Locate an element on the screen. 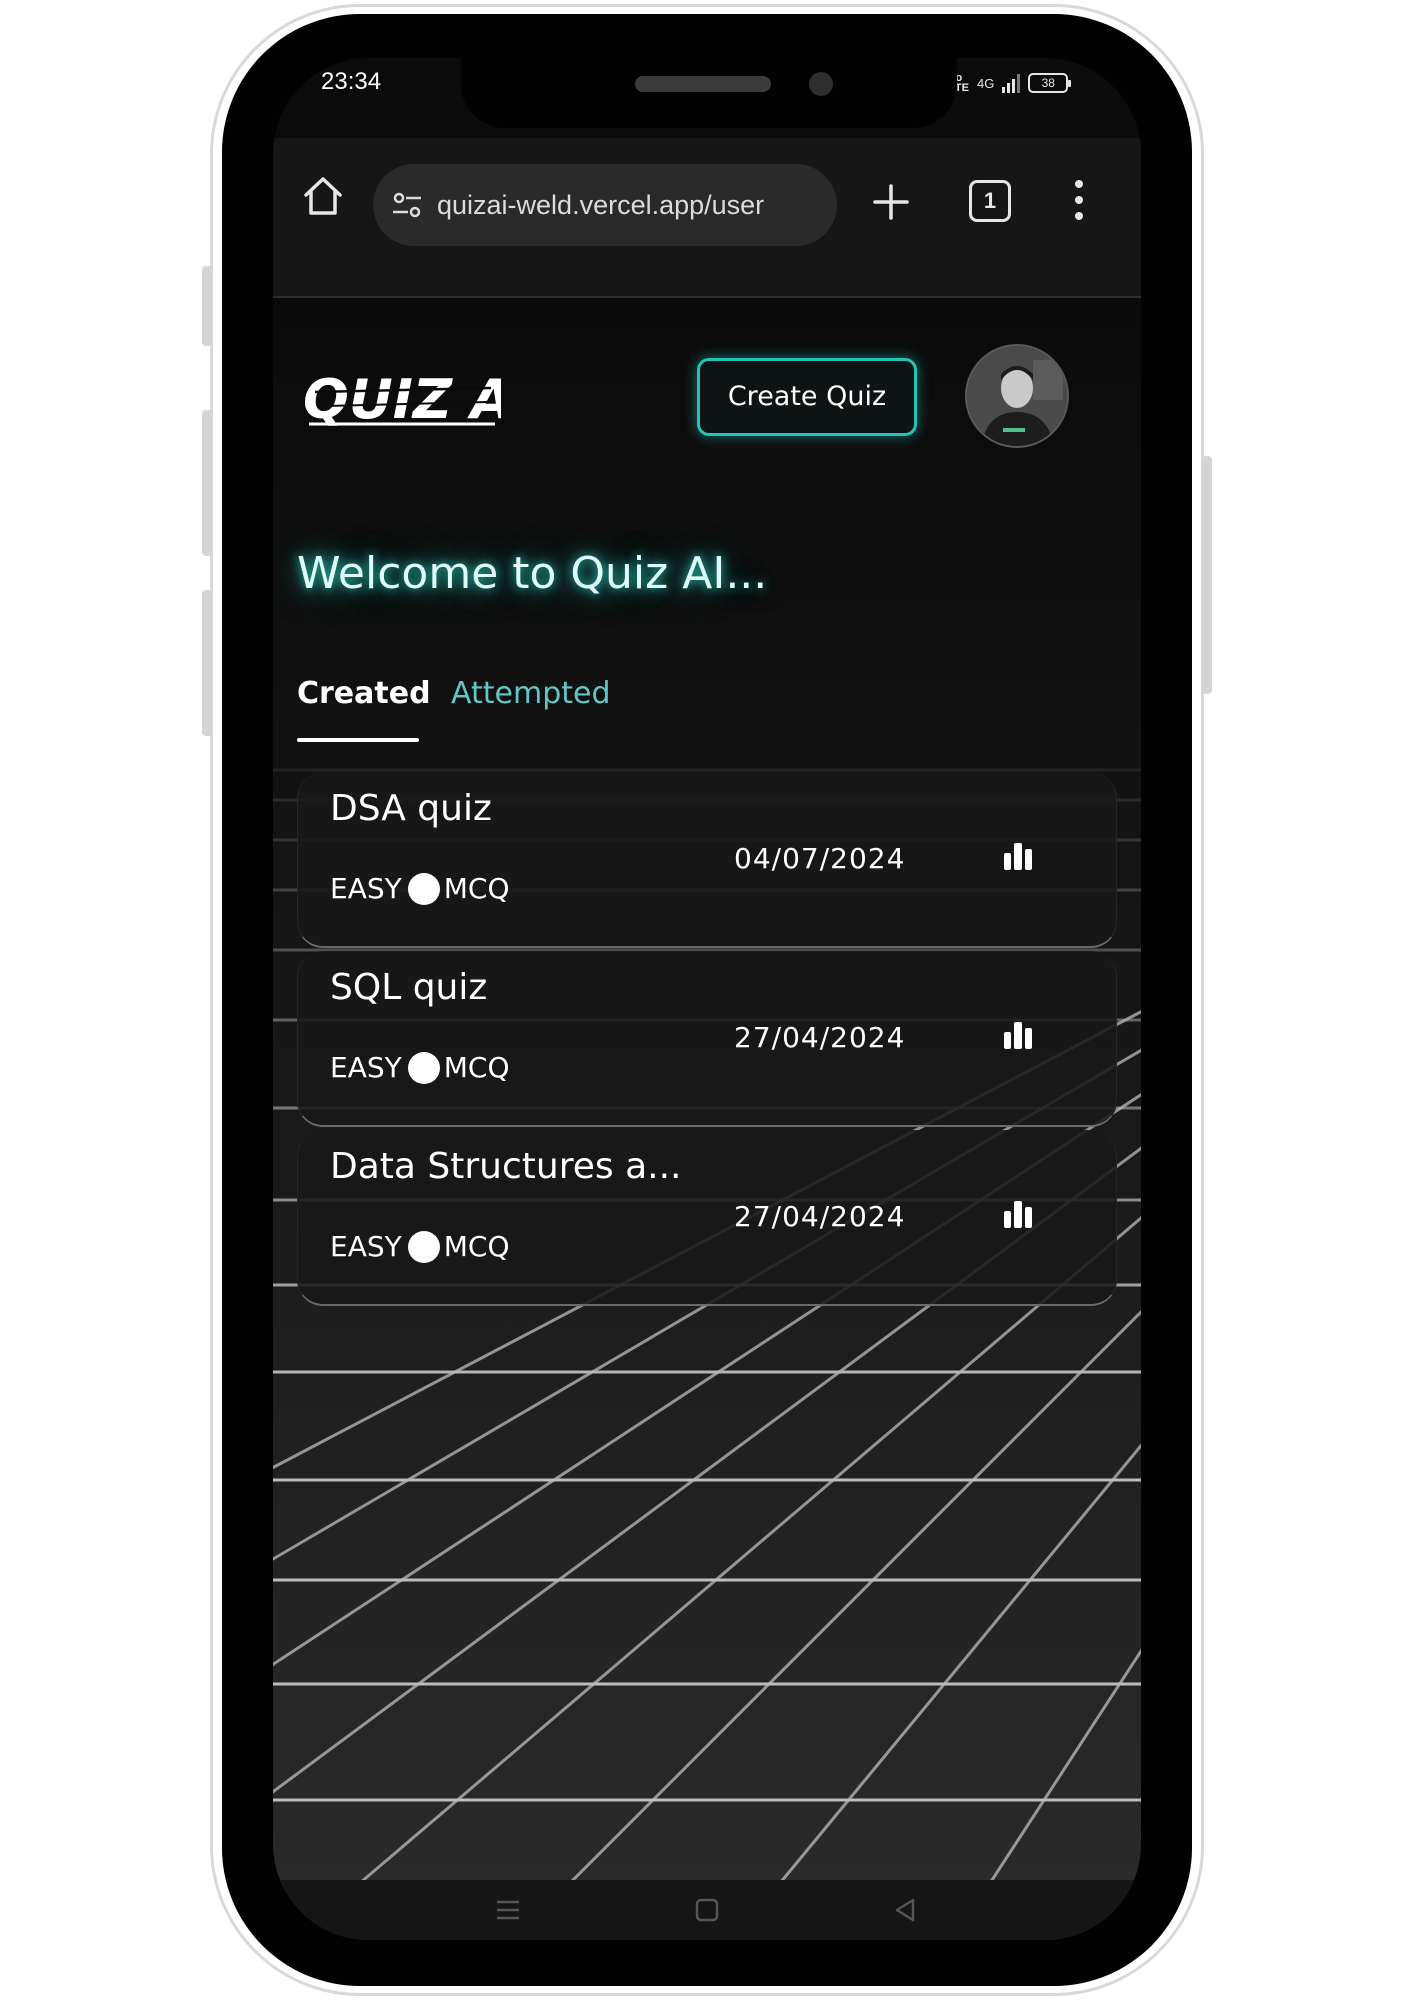 This screenshot has width=1414, height=2000. site-settings-icon is located at coordinates (407, 205).